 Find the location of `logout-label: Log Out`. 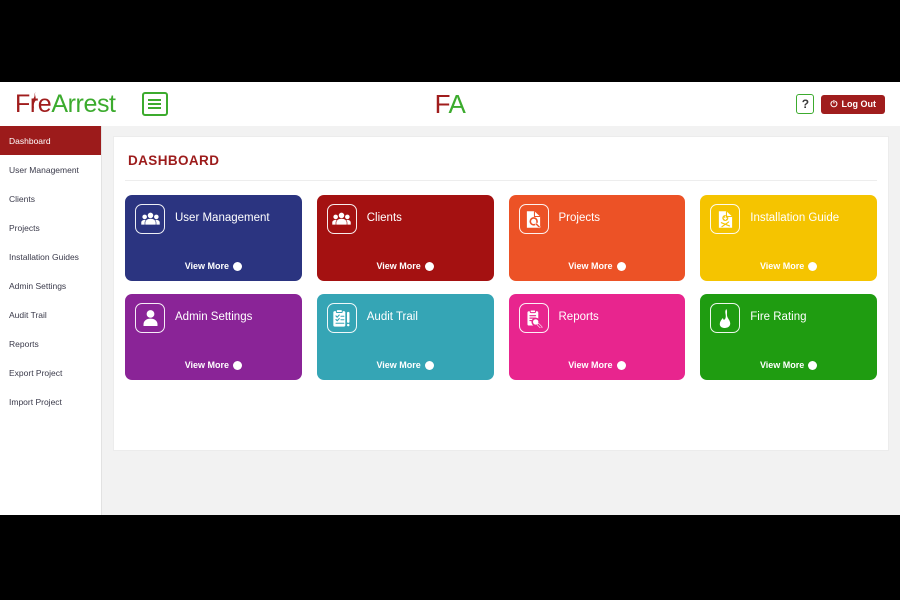

logout-label: Log Out is located at coordinates (859, 104).